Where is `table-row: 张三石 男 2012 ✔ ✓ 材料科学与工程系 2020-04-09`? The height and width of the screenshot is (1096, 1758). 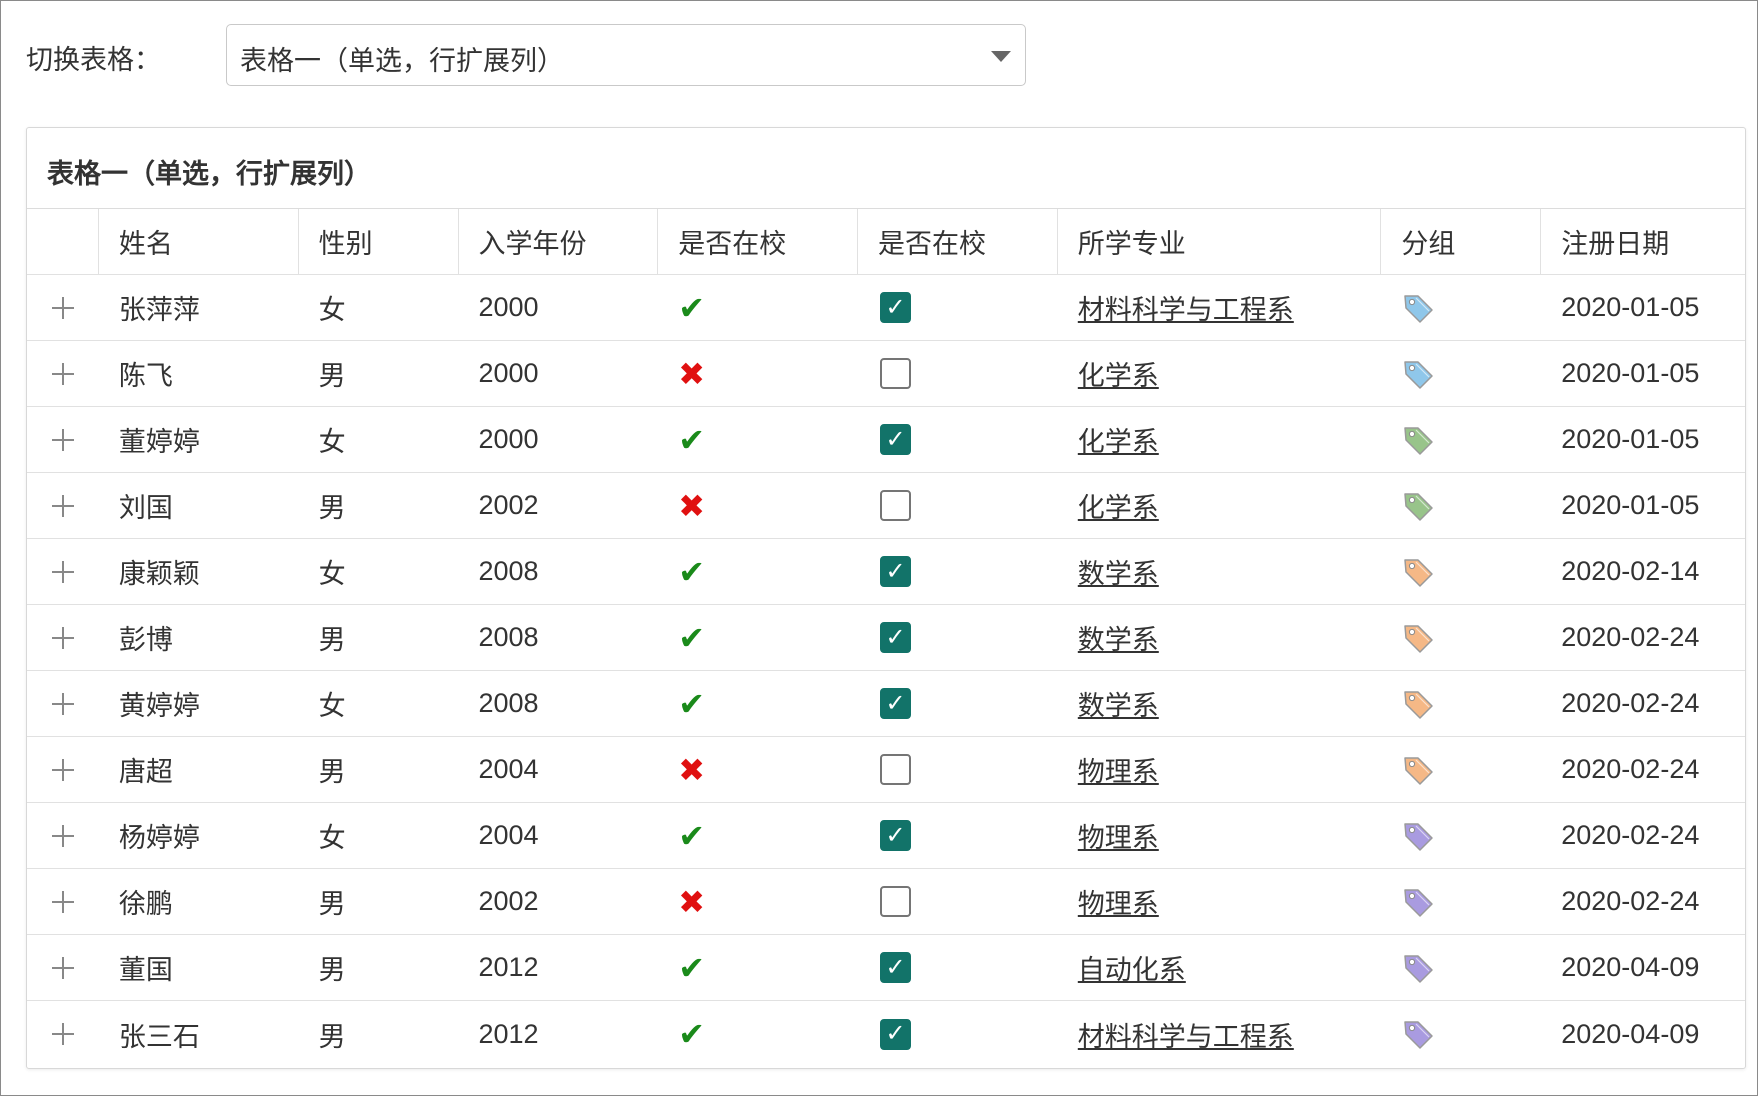
table-row: 张三石 男 2012 ✔ ✓ 材料科学与工程系 2020-04-09 is located at coordinates (886, 1034).